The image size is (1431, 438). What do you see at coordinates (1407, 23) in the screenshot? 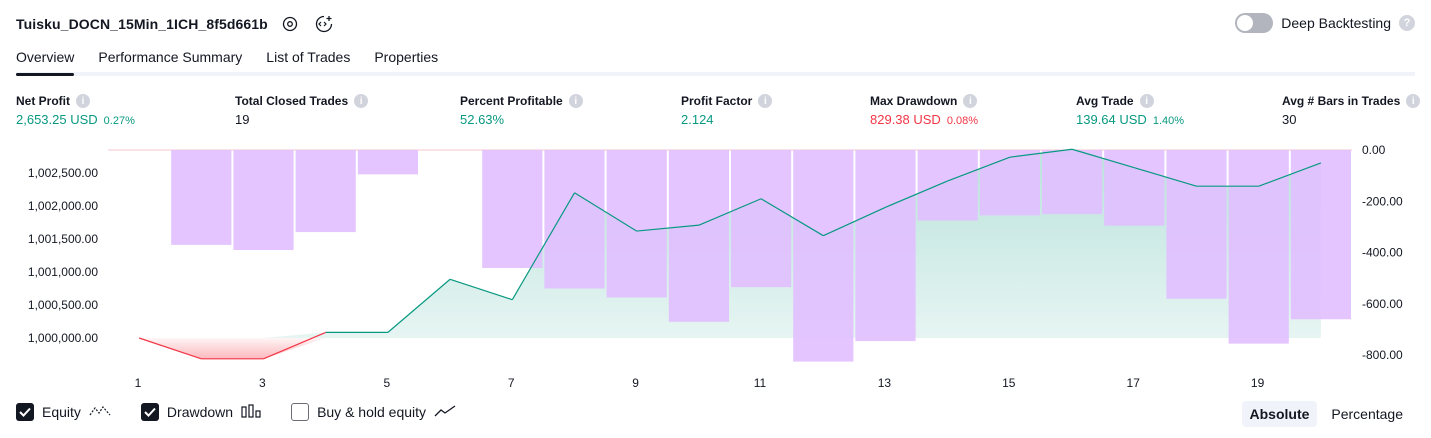
I see `help-icon: ?` at bounding box center [1407, 23].